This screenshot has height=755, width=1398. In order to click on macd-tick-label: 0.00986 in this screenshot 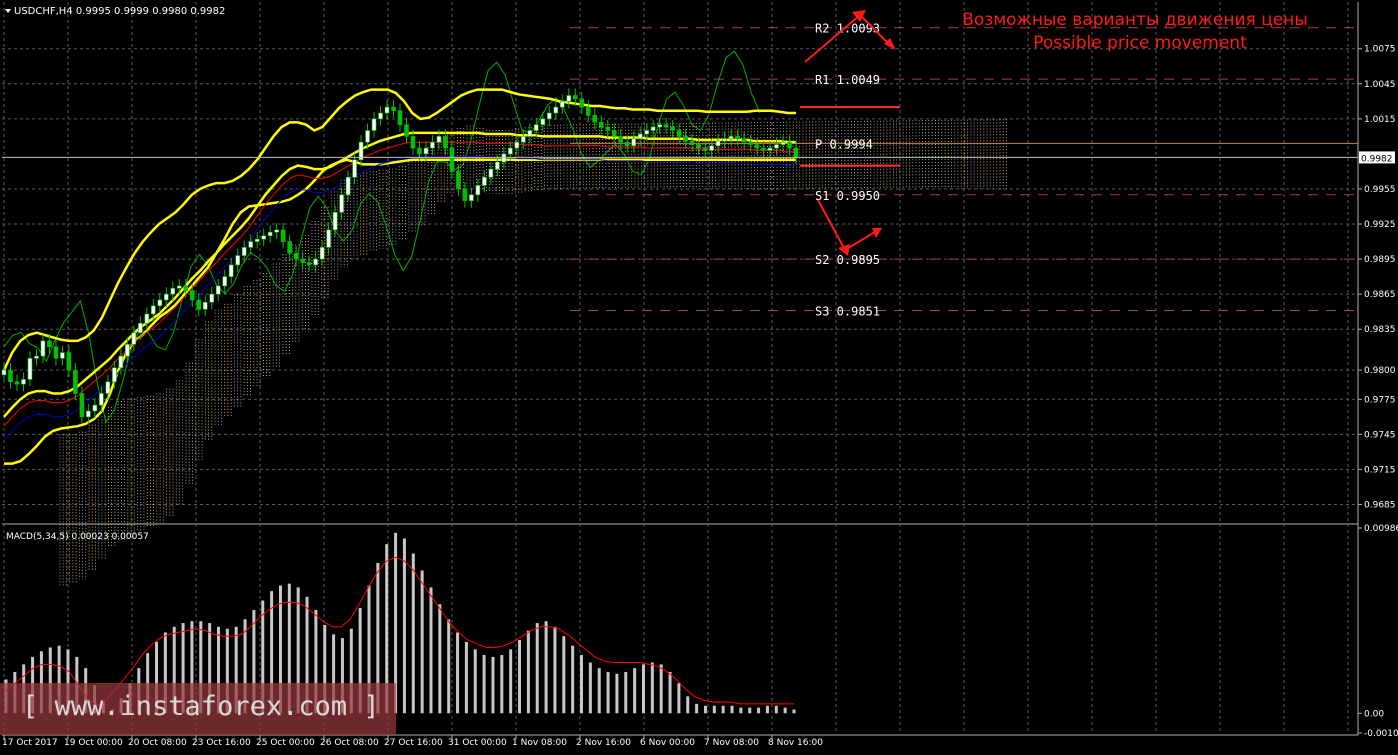, I will do `click(1381, 529)`.